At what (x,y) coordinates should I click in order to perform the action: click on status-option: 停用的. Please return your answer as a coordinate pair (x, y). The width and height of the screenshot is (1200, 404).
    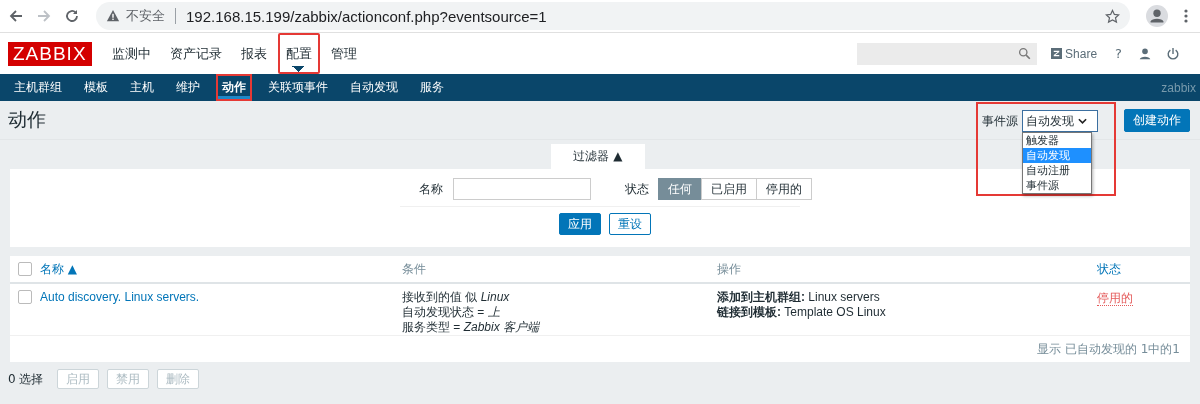
    Looking at the image, I should click on (783, 189).